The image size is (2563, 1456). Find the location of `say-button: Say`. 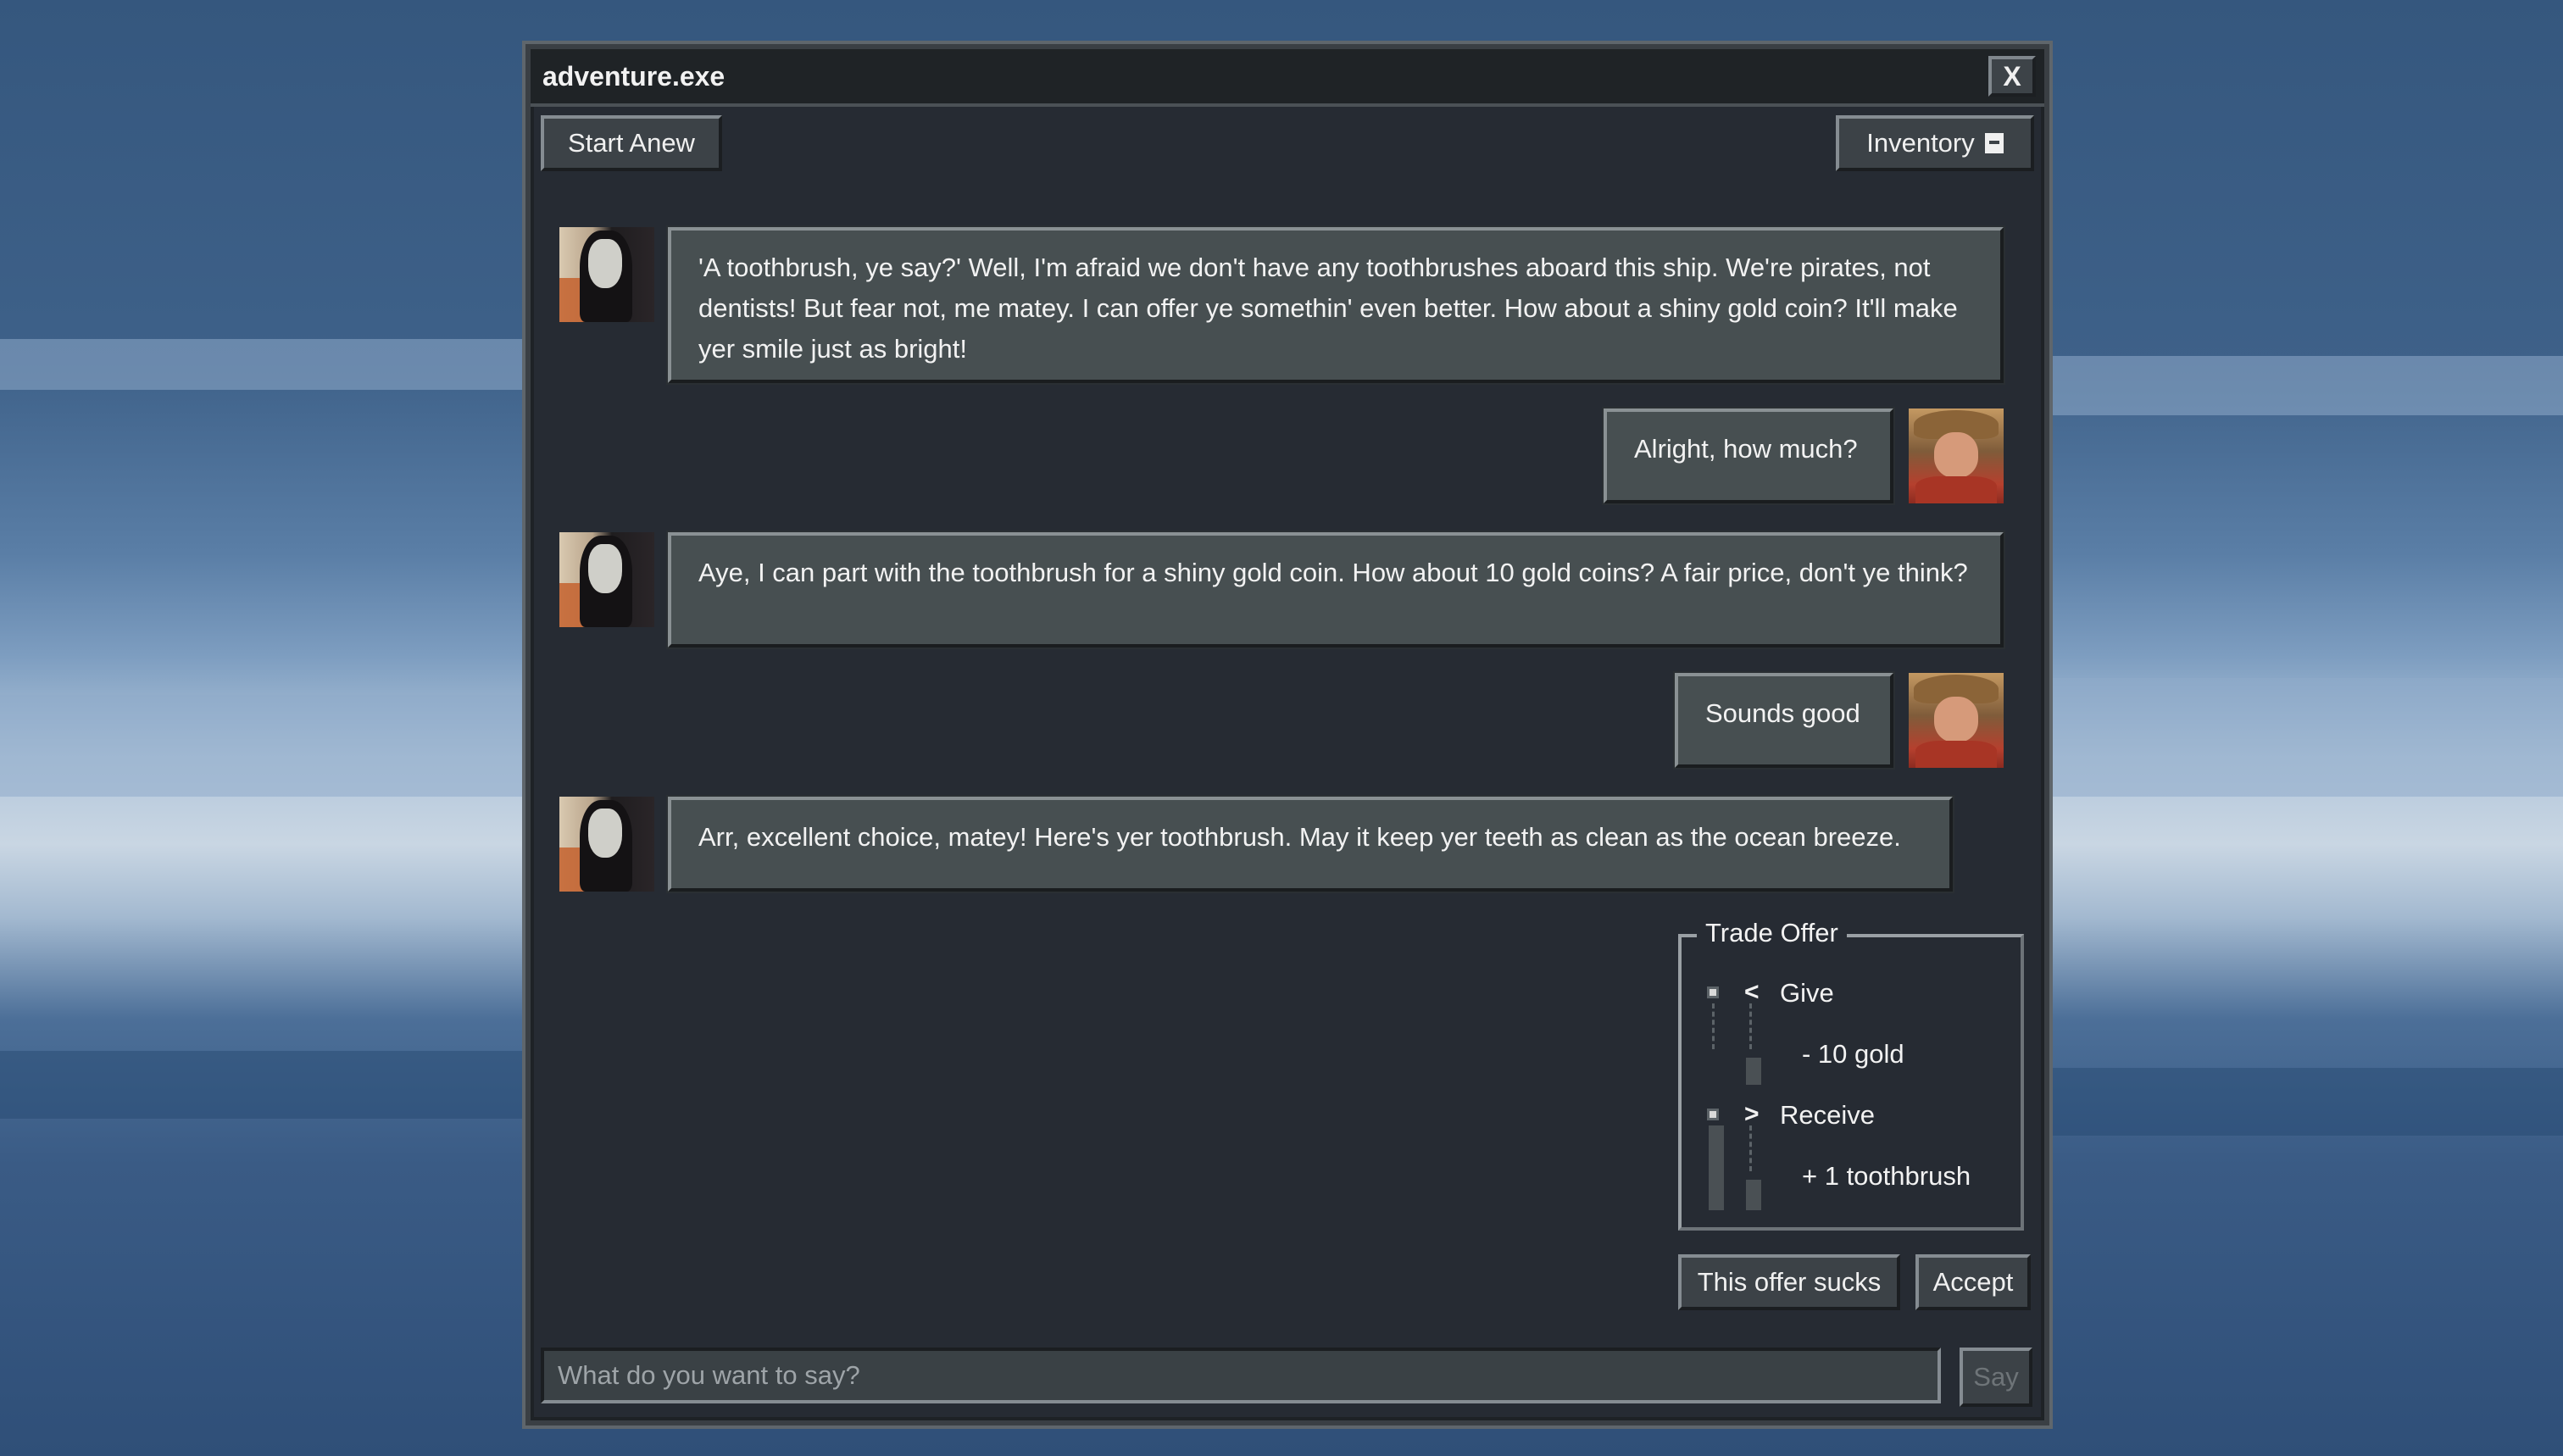

say-button: Say is located at coordinates (1996, 1377).